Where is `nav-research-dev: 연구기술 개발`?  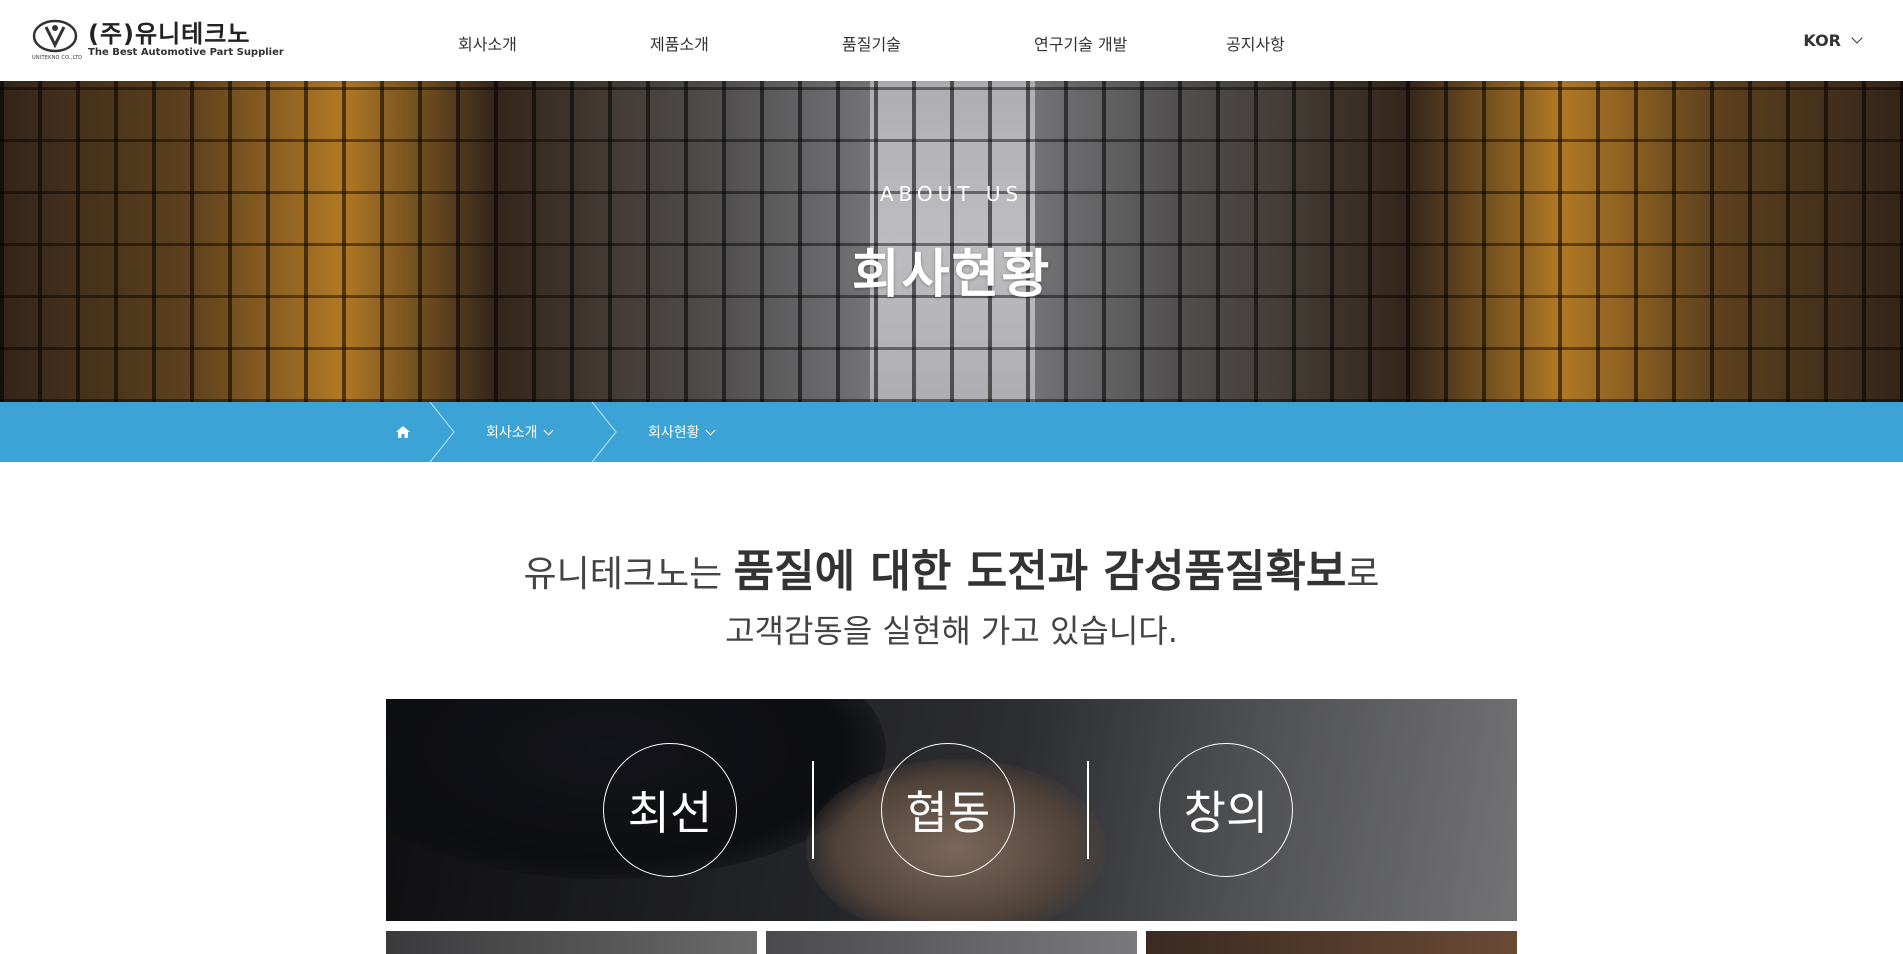 nav-research-dev: 연구기술 개발 is located at coordinates (1080, 43).